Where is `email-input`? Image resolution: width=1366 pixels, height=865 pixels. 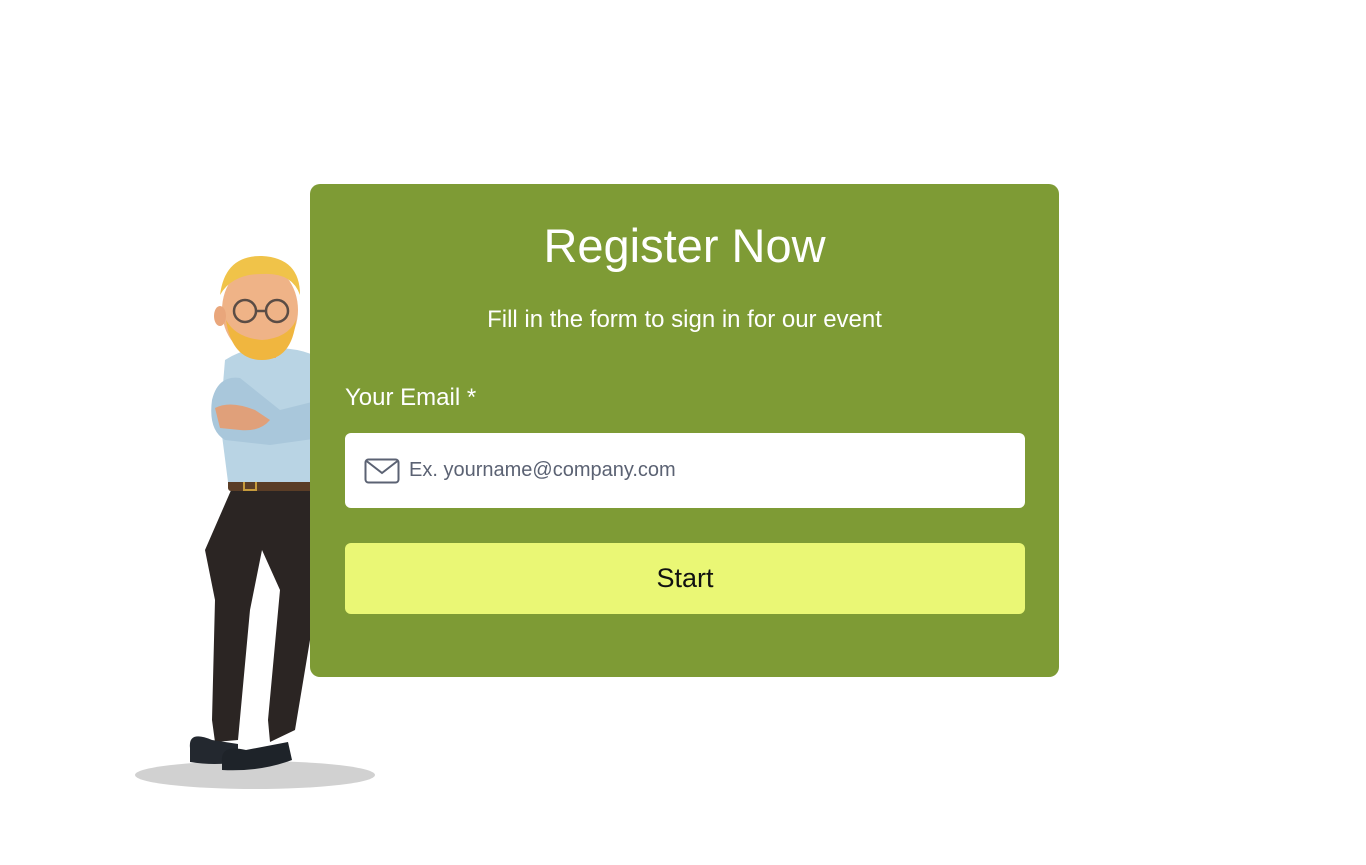 email-input is located at coordinates (699, 470).